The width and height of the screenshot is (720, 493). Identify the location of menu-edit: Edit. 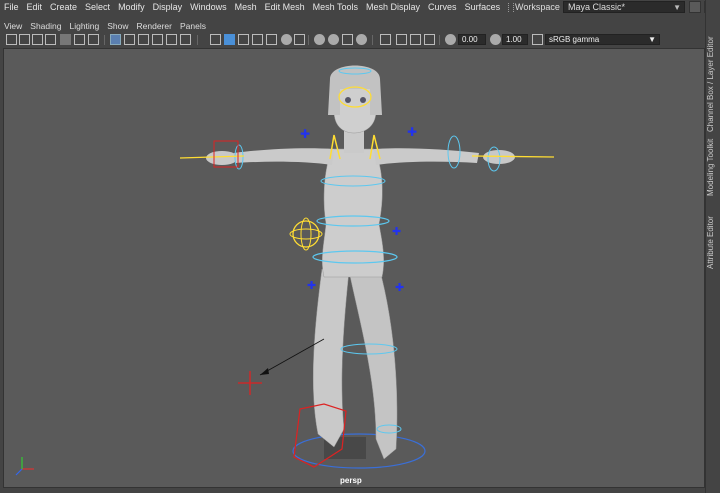
(35, 7).